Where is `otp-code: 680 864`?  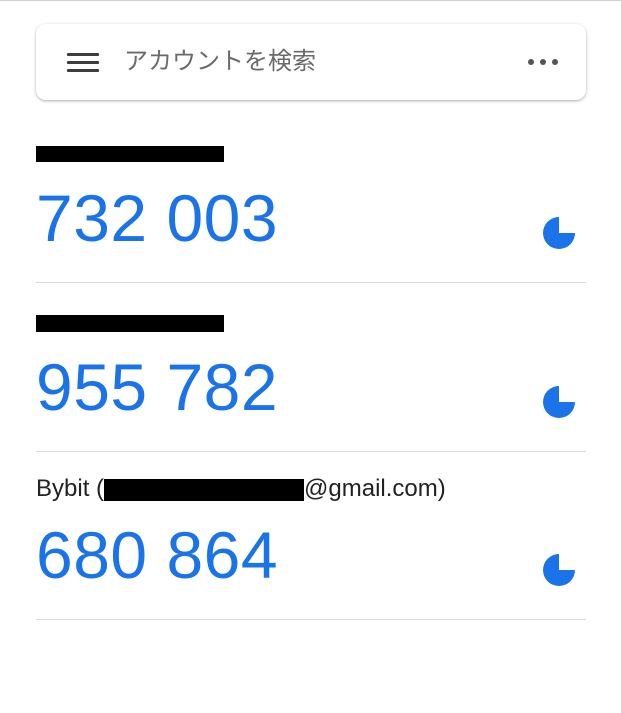
otp-code: 680 864 is located at coordinates (157, 555).